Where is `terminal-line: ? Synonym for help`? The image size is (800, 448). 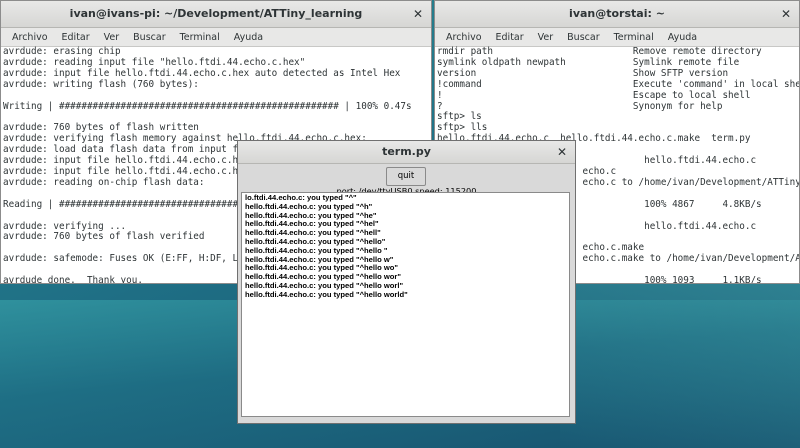 terminal-line: ? Synonym for help is located at coordinates (580, 106).